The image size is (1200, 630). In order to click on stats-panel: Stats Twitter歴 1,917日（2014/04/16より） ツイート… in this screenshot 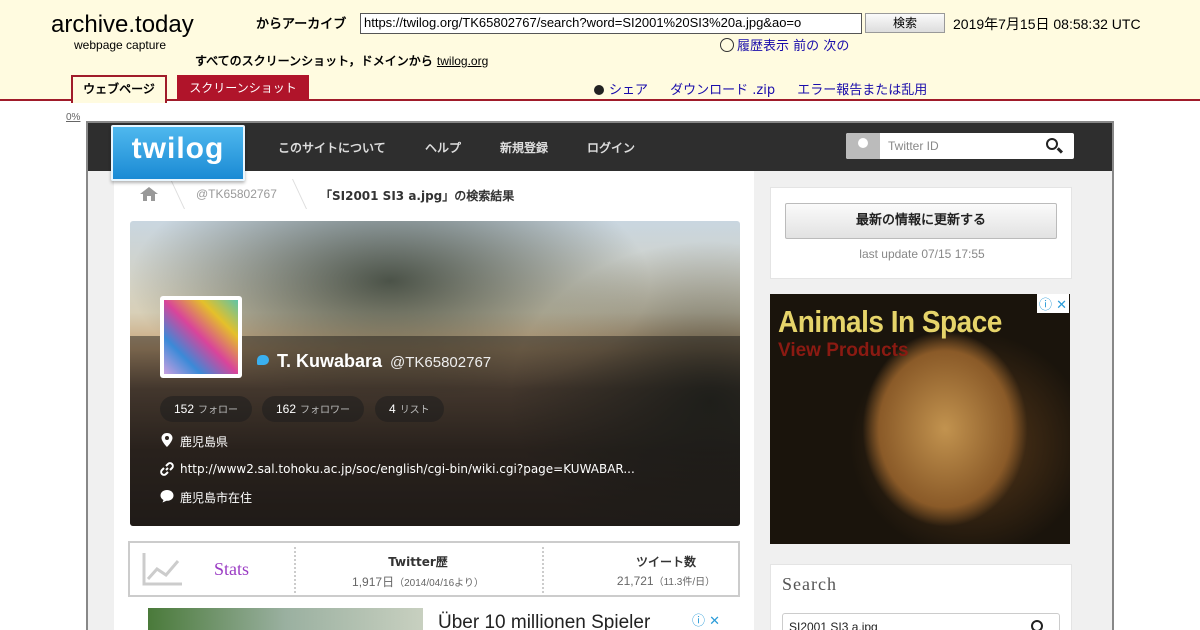, I will do `click(434, 569)`.